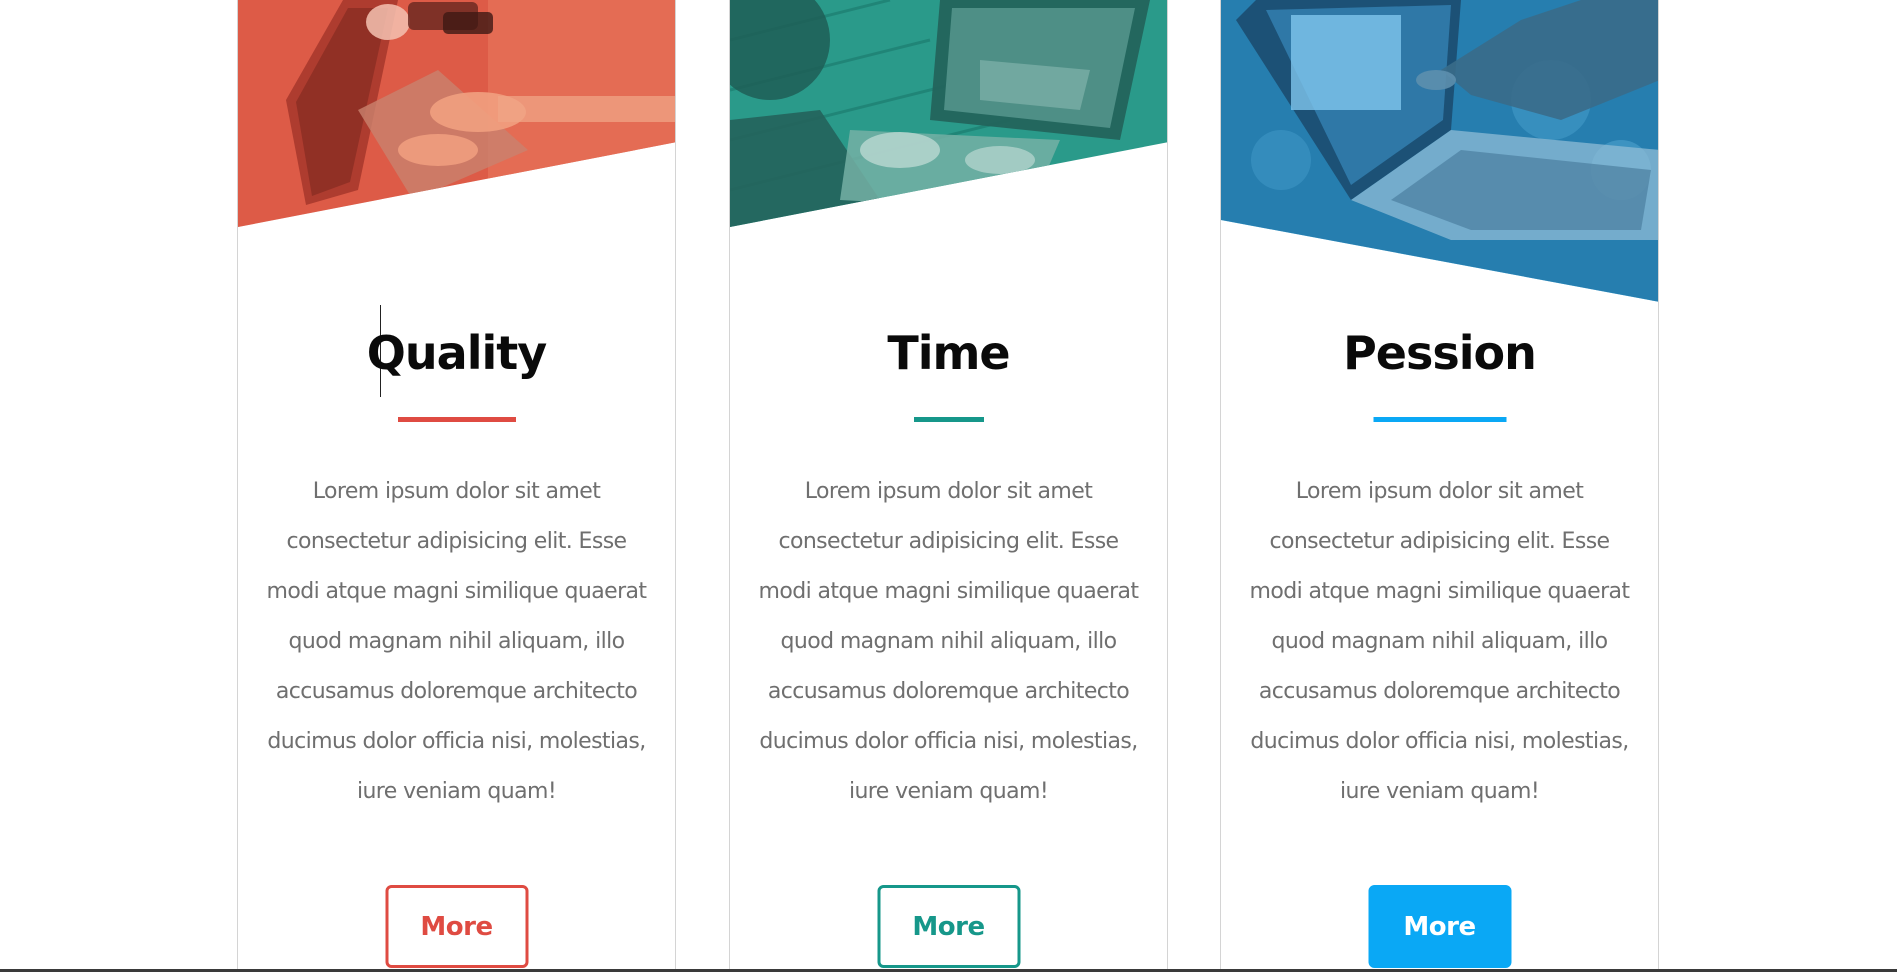  What do you see at coordinates (948, 115) in the screenshot?
I see `card-image-laptop-outdoor` at bounding box center [948, 115].